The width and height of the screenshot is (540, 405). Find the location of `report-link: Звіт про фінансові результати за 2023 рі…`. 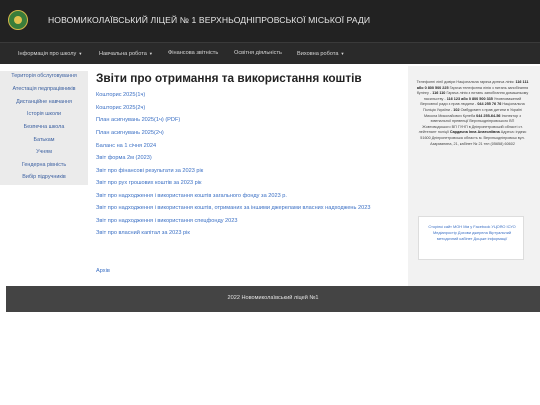

report-link: Звіт про фінансові результати за 2023 рі… is located at coordinates (149, 171).